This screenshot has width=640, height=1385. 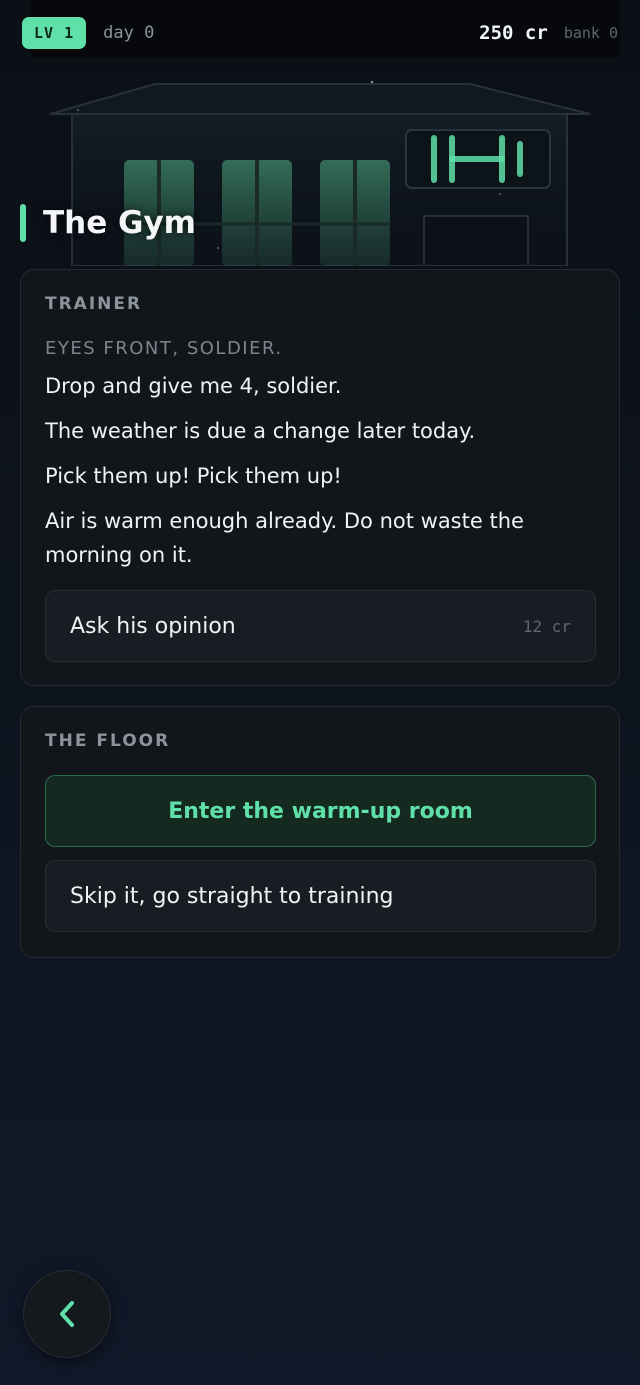 What do you see at coordinates (232, 896) in the screenshot?
I see `skip-to-training-label: Skip it, go straight to training` at bounding box center [232, 896].